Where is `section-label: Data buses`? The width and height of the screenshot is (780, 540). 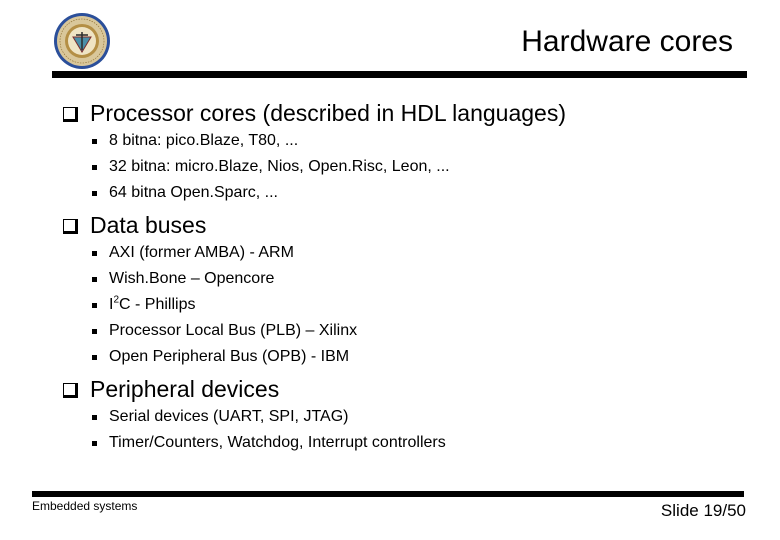
section-label: Data buses is located at coordinates (148, 225).